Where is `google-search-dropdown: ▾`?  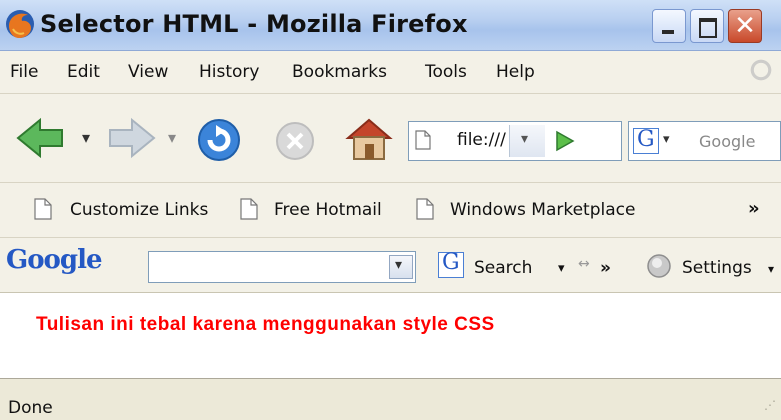 google-search-dropdown: ▾ is located at coordinates (401, 267).